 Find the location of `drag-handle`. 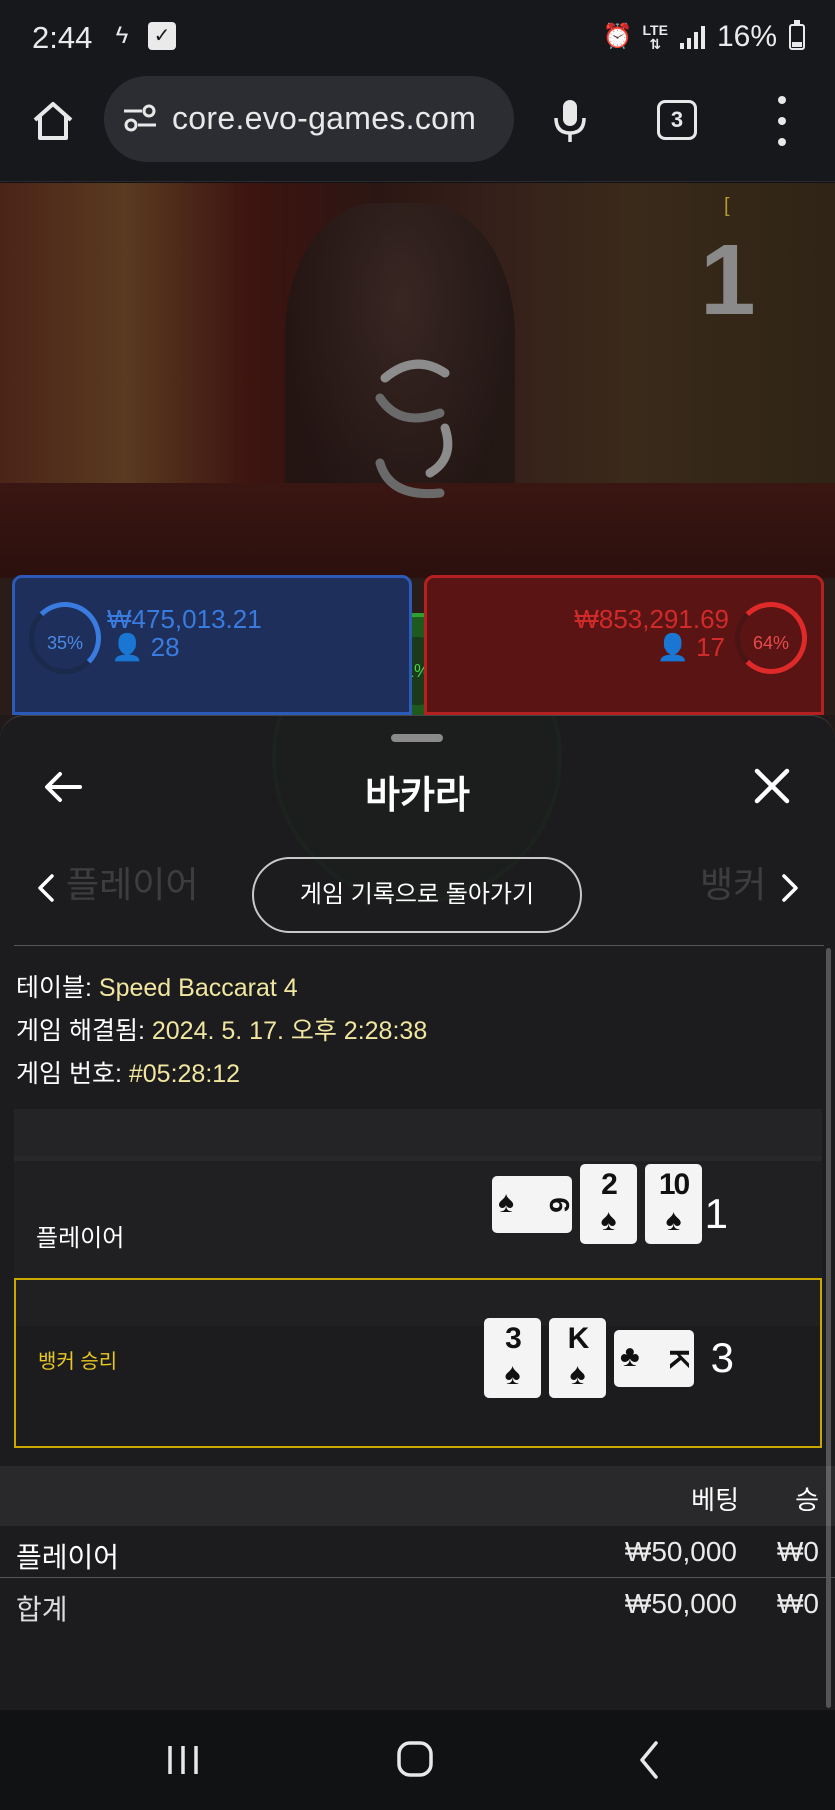

drag-handle is located at coordinates (417, 738).